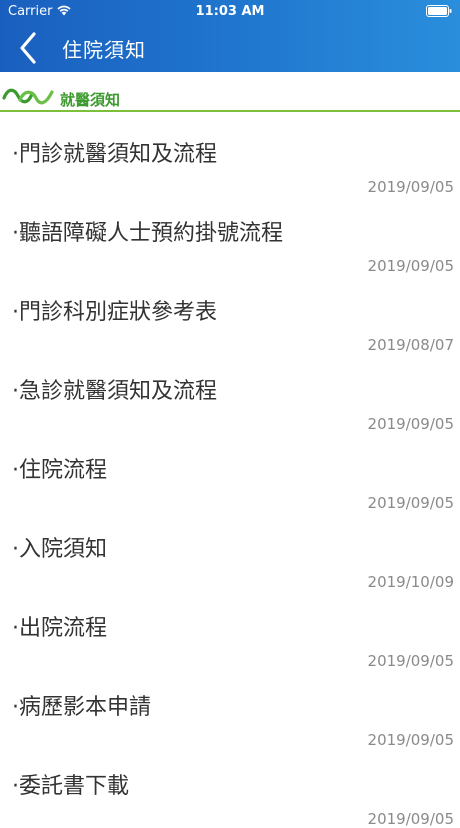 The image size is (460, 828). Describe the element at coordinates (70, 786) in the screenshot. I see `item-title: ·委託書下載` at that location.